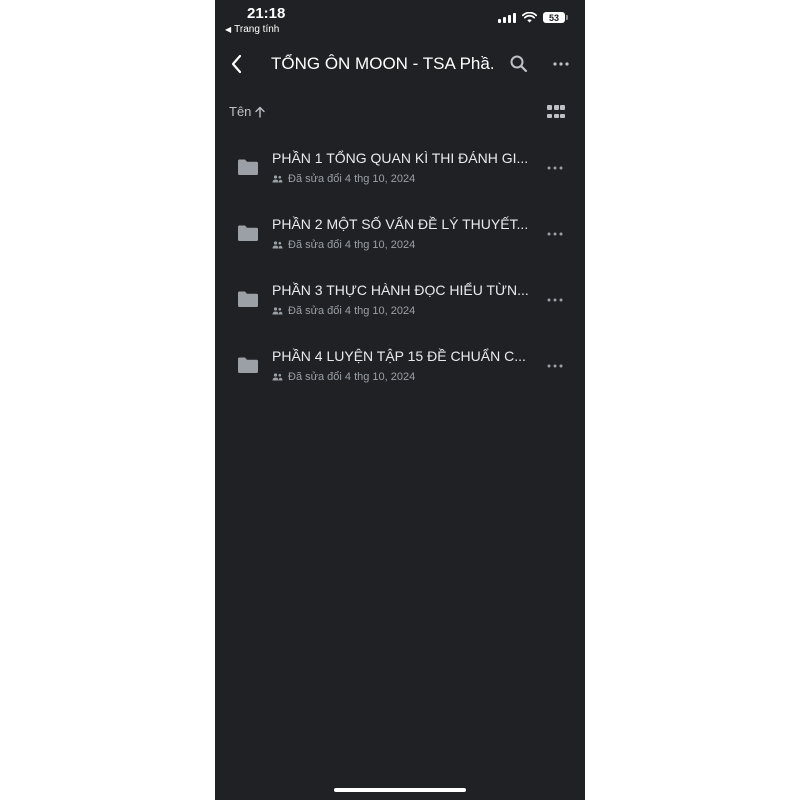  I want to click on status-indicators: 53, so click(533, 17).